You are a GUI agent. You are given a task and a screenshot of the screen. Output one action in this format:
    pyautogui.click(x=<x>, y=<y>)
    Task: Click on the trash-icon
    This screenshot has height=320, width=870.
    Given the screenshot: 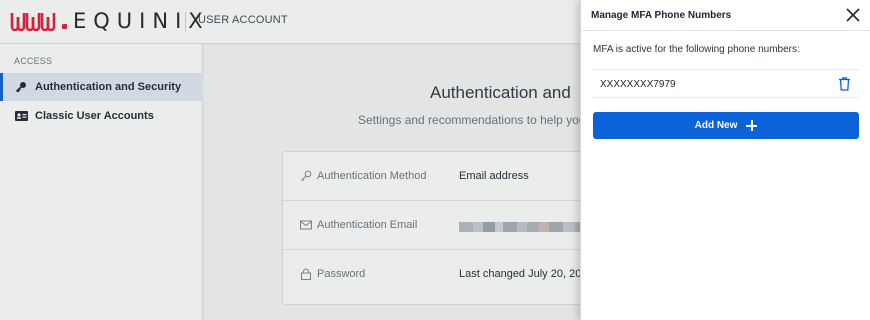 What is the action you would take?
    pyautogui.click(x=844, y=84)
    